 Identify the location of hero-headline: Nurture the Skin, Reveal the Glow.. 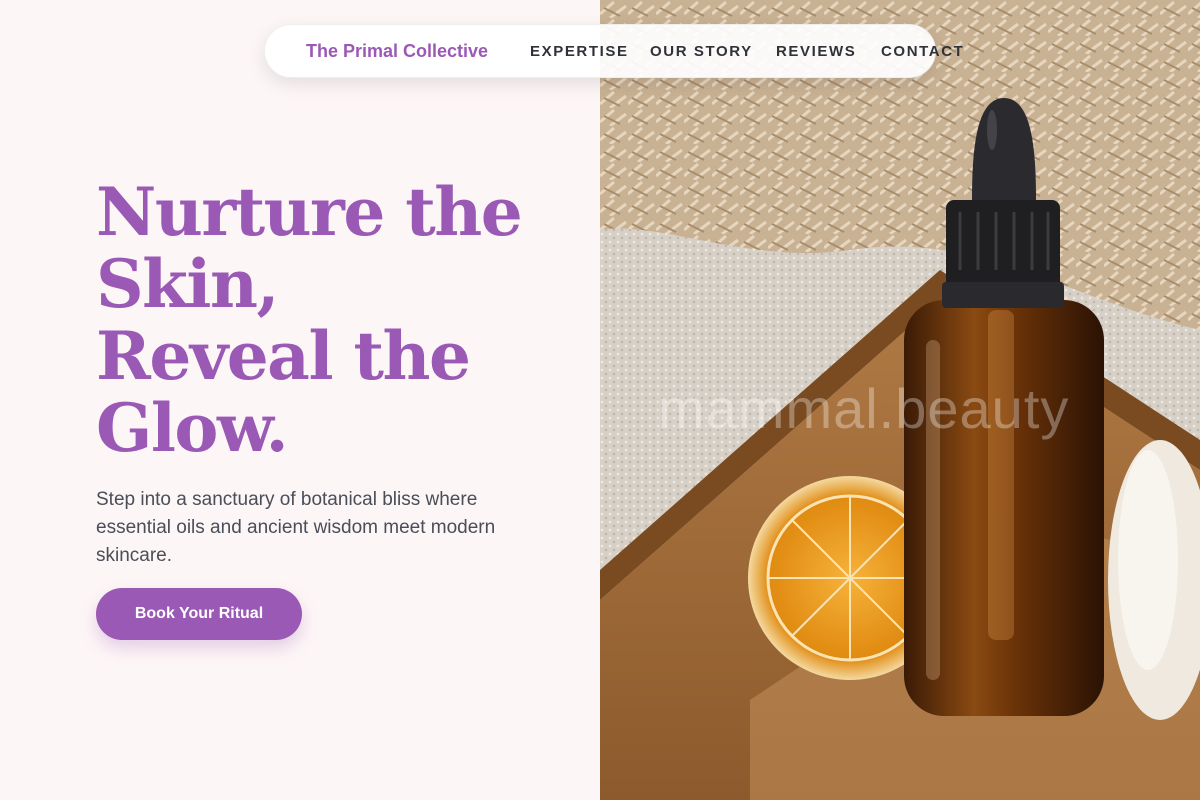
(331, 320).